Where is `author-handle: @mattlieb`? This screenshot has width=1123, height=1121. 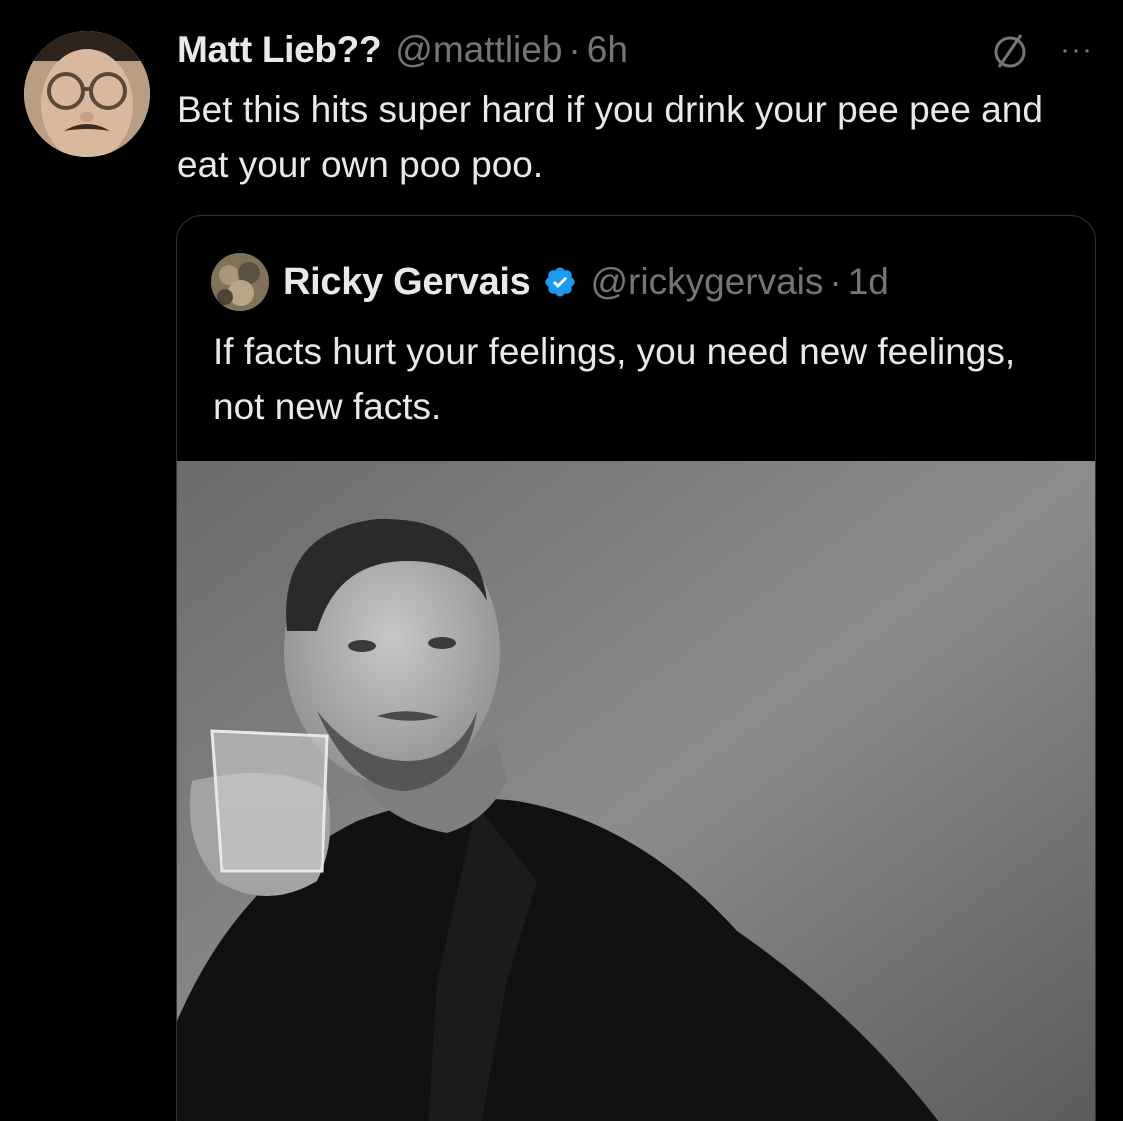 author-handle: @mattlieb is located at coordinates (478, 50).